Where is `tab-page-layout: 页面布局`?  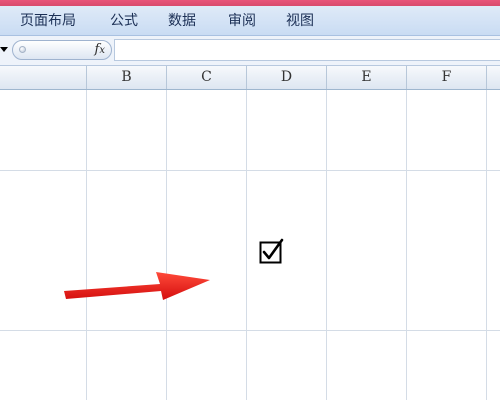 tab-page-layout: 页面布局 is located at coordinates (48, 21).